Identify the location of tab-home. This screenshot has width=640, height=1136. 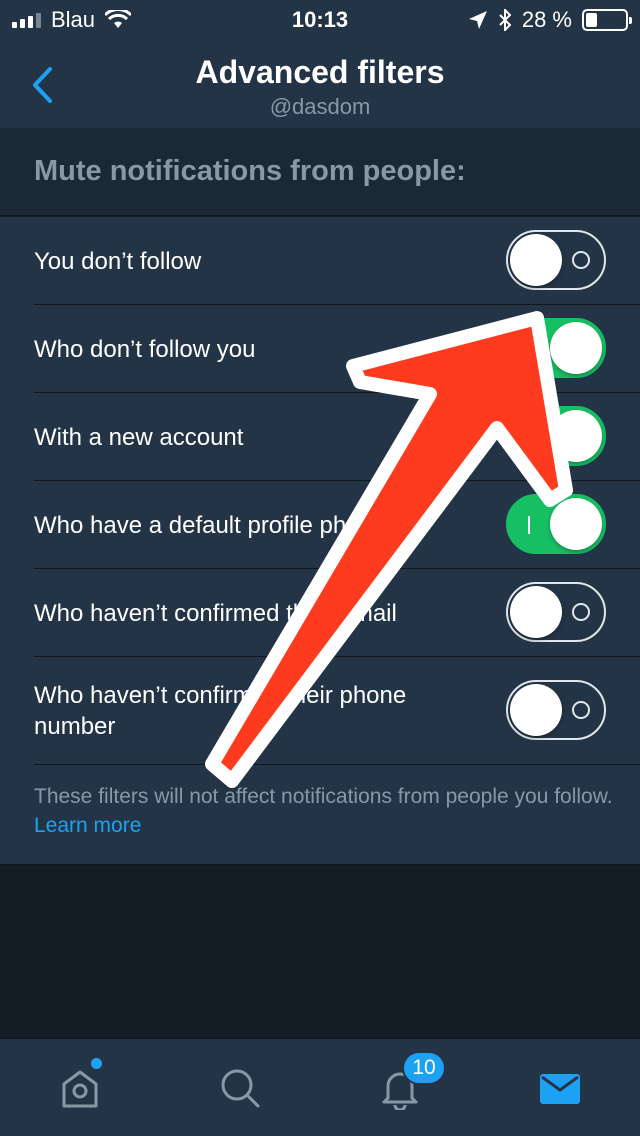
(80, 1087).